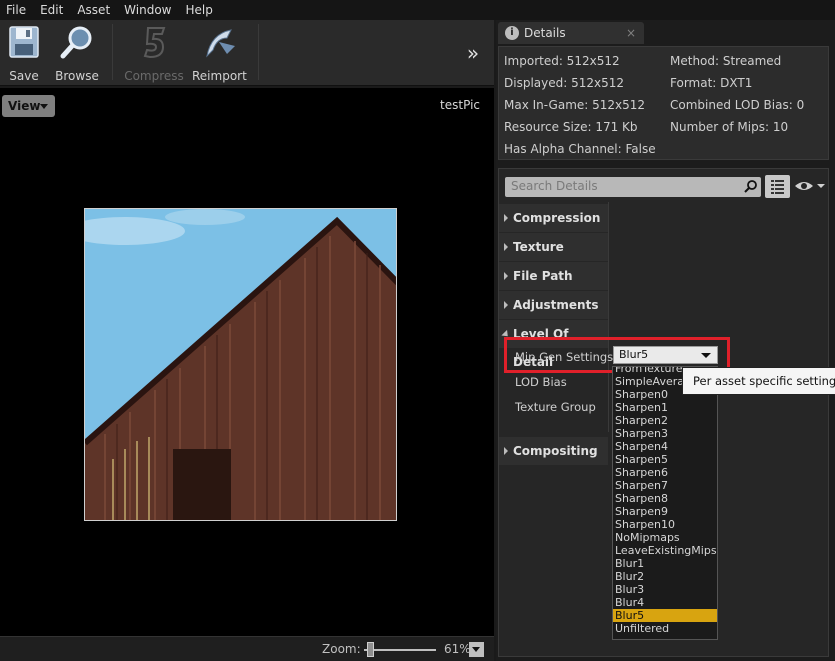 Image resolution: width=835 pixels, height=661 pixels. Describe the element at coordinates (154, 42) in the screenshot. I see `compress-icon` at that location.